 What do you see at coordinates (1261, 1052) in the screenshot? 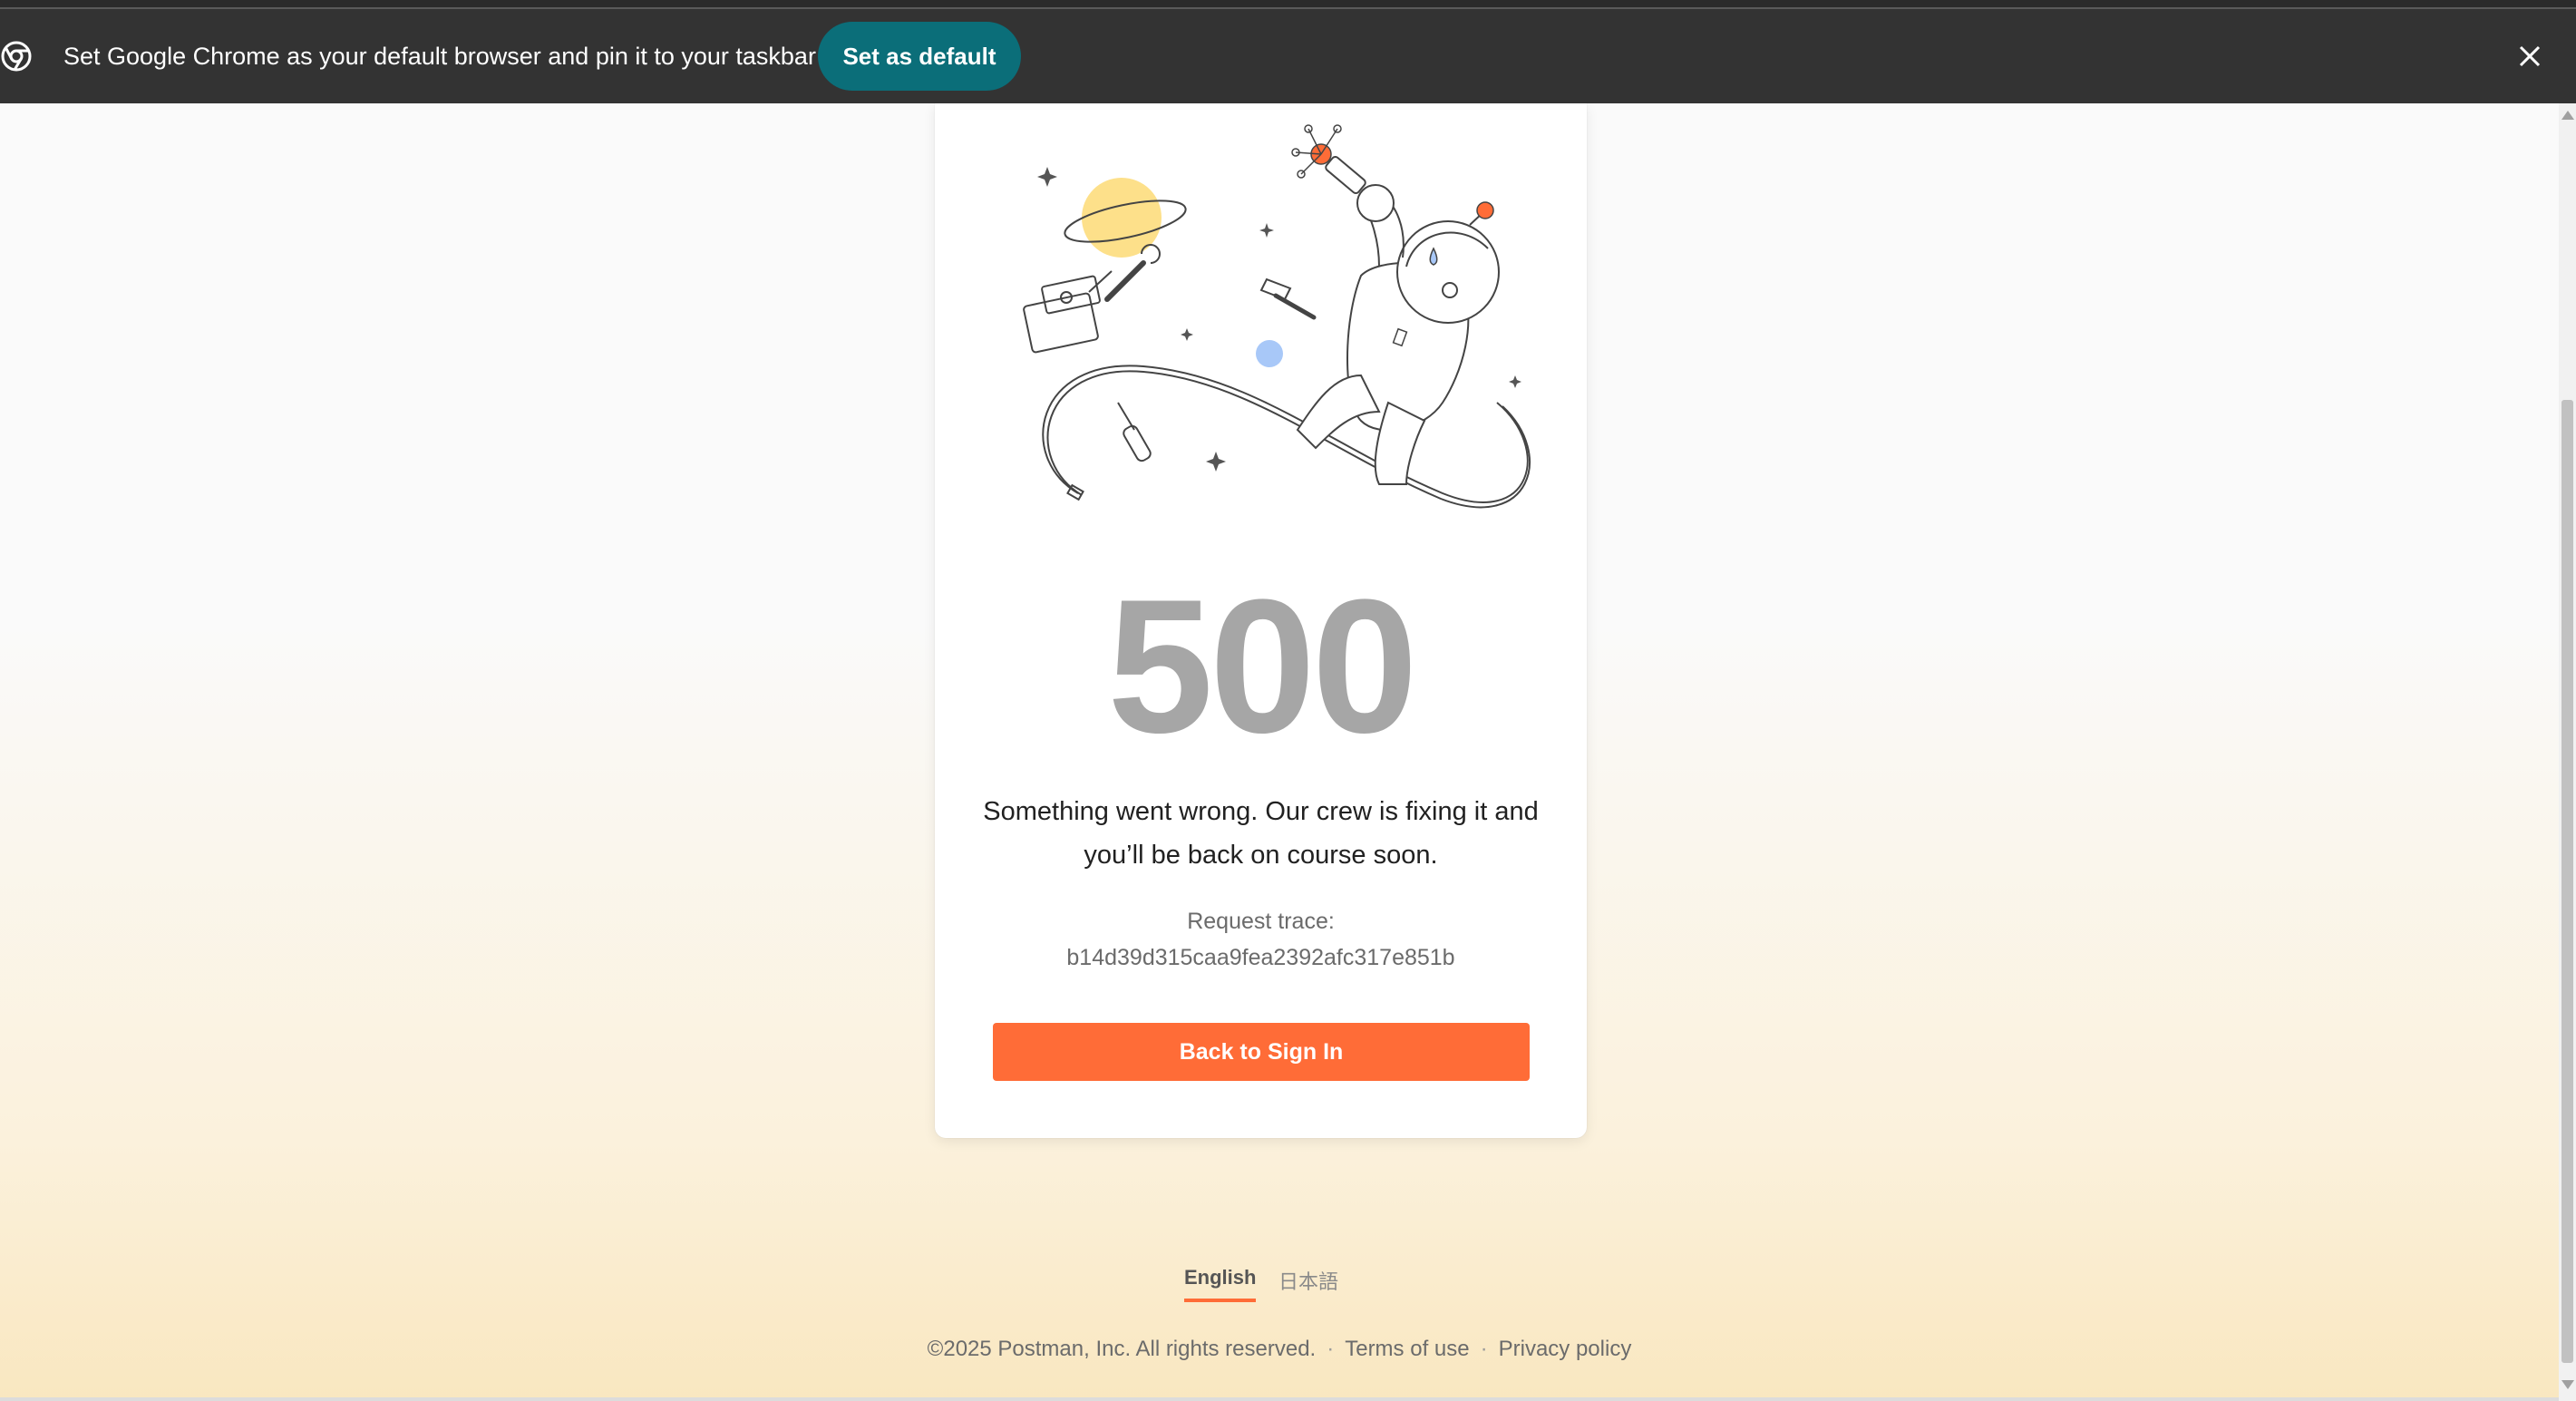
I see `back-to-sign-in-button: Back to Sign In` at bounding box center [1261, 1052].